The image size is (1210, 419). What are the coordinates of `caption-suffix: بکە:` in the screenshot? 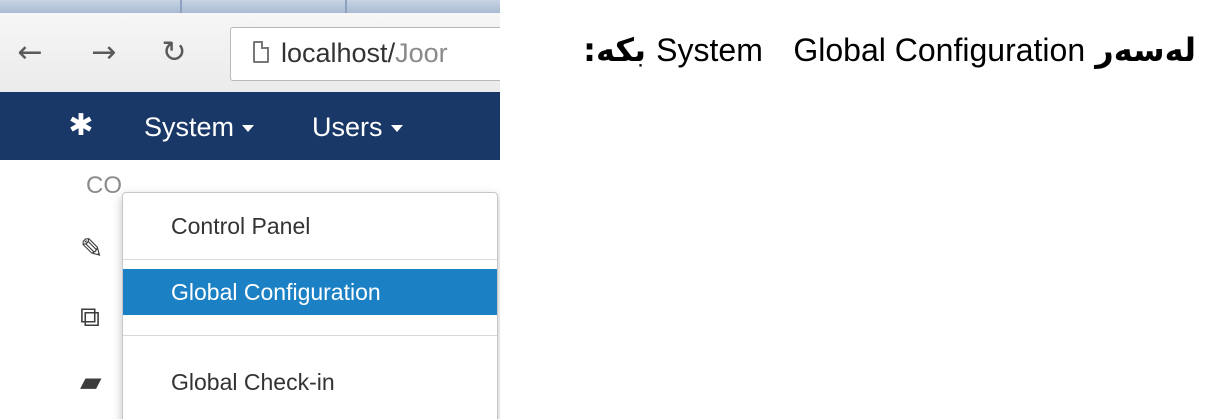 It's located at (614, 50).